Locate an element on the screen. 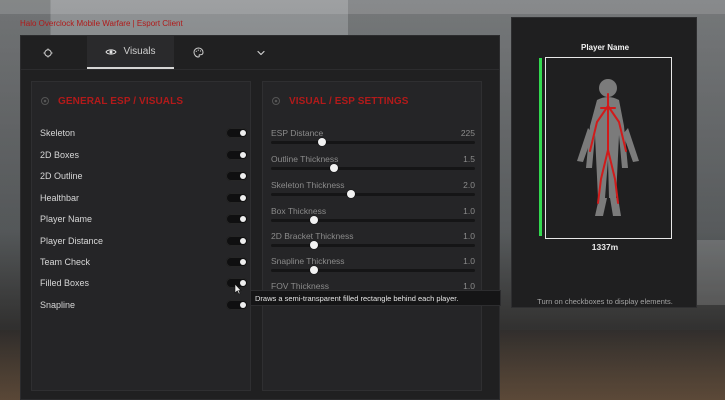 The height and width of the screenshot is (400, 725). preview-distance: 1337m is located at coordinates (605, 247).